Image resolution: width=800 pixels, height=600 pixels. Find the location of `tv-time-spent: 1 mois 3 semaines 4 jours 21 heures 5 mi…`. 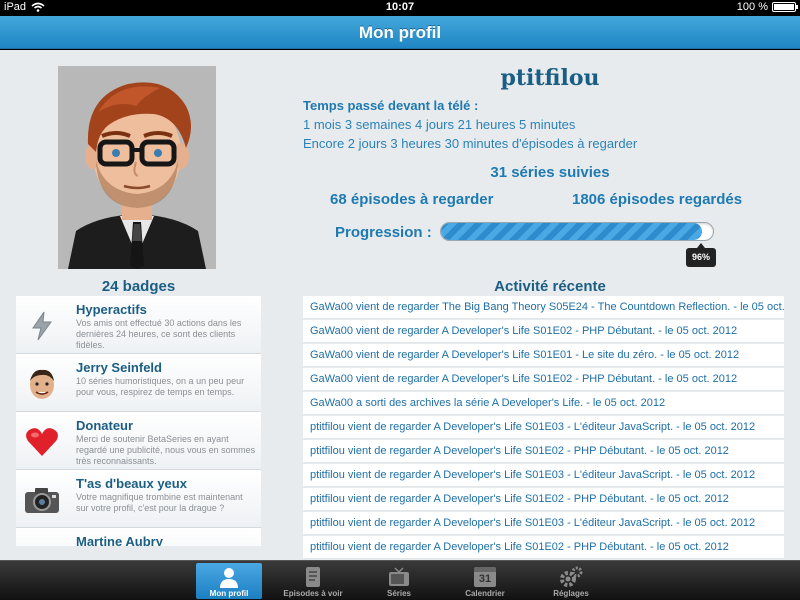

tv-time-spent: 1 mois 3 semaines 4 jours 21 heures 5 mi… is located at coordinates (439, 124).